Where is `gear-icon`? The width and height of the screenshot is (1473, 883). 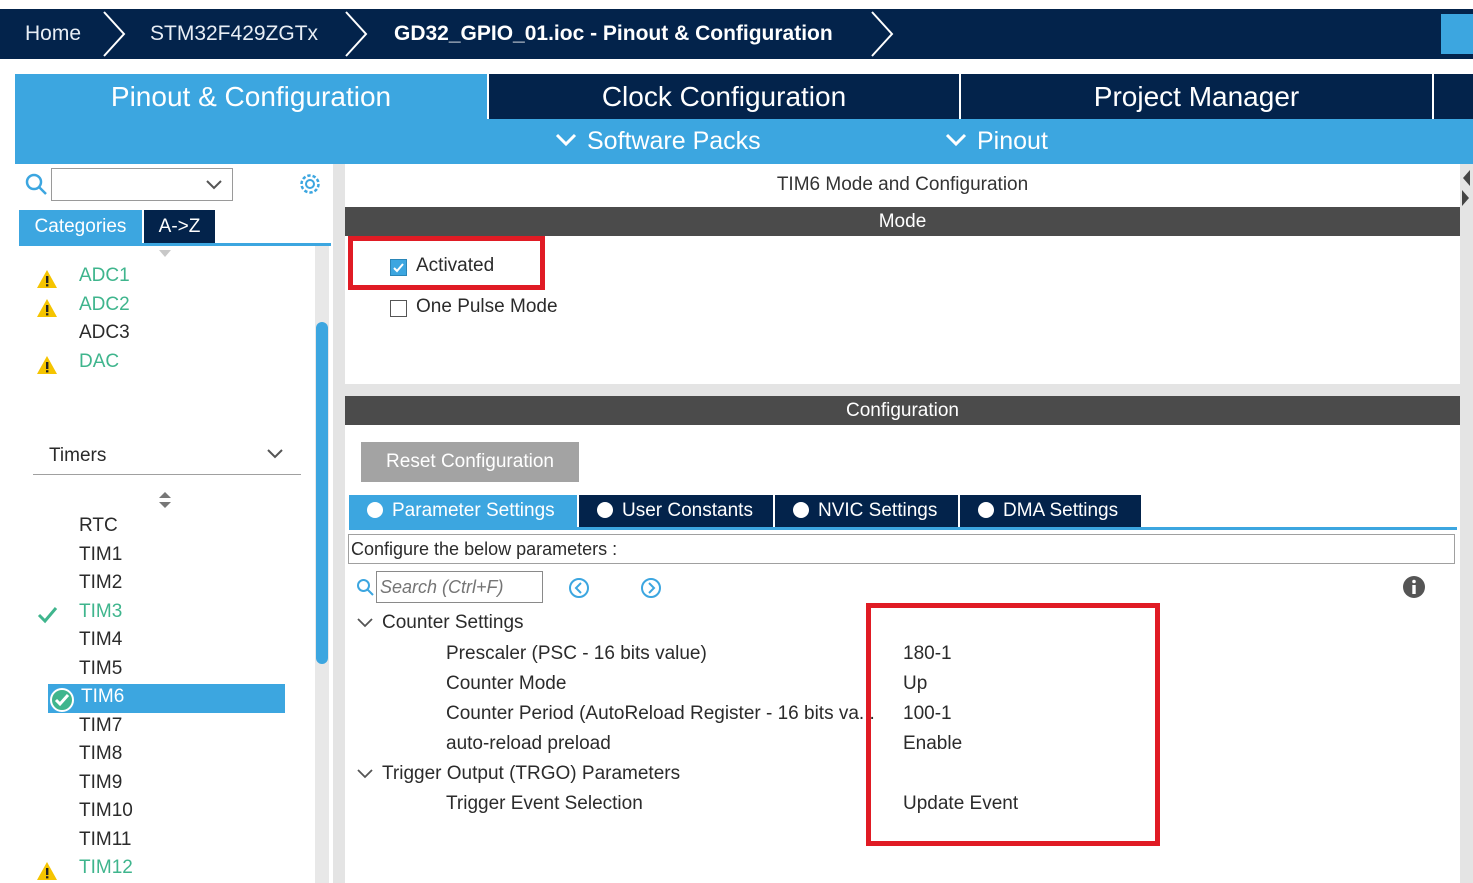
gear-icon is located at coordinates (310, 184).